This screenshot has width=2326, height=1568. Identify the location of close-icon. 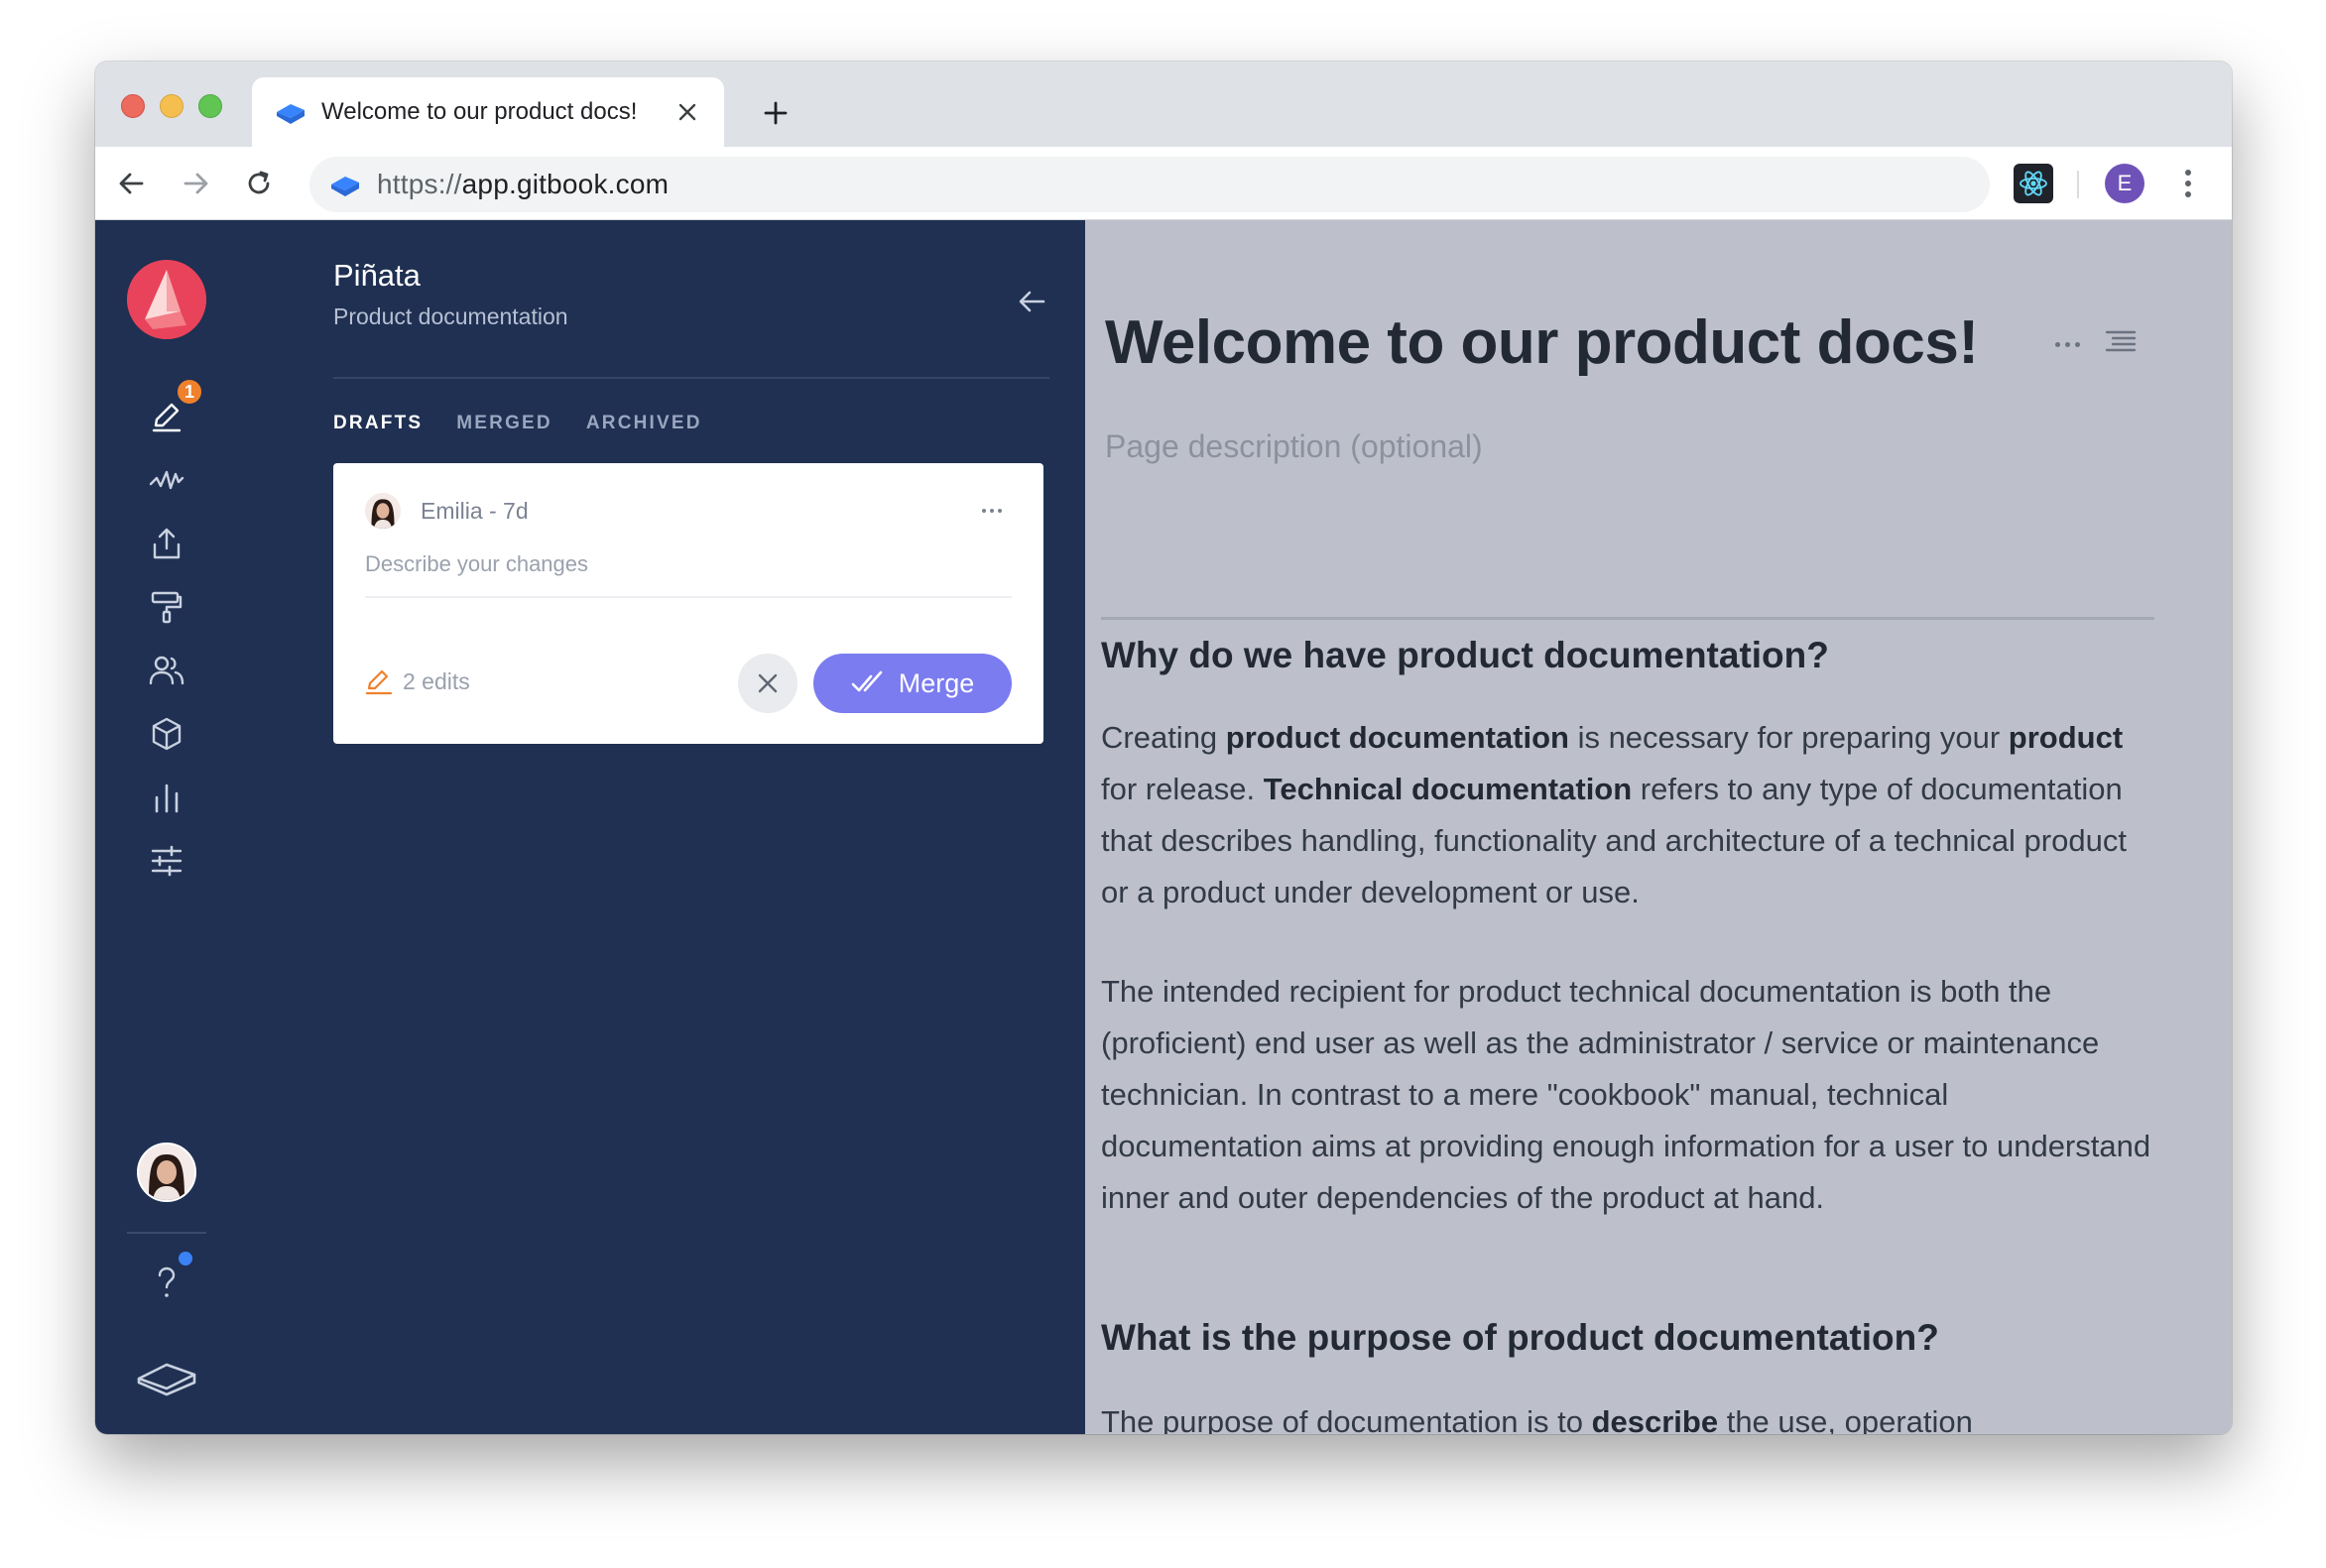
(768, 683).